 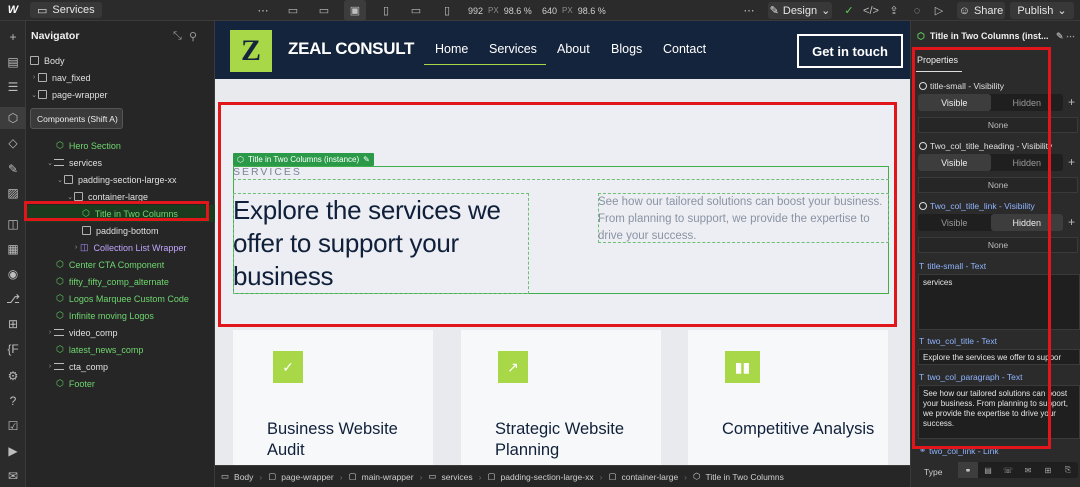 What do you see at coordinates (13, 87) in the screenshot?
I see `navigator-icon: ☰` at bounding box center [13, 87].